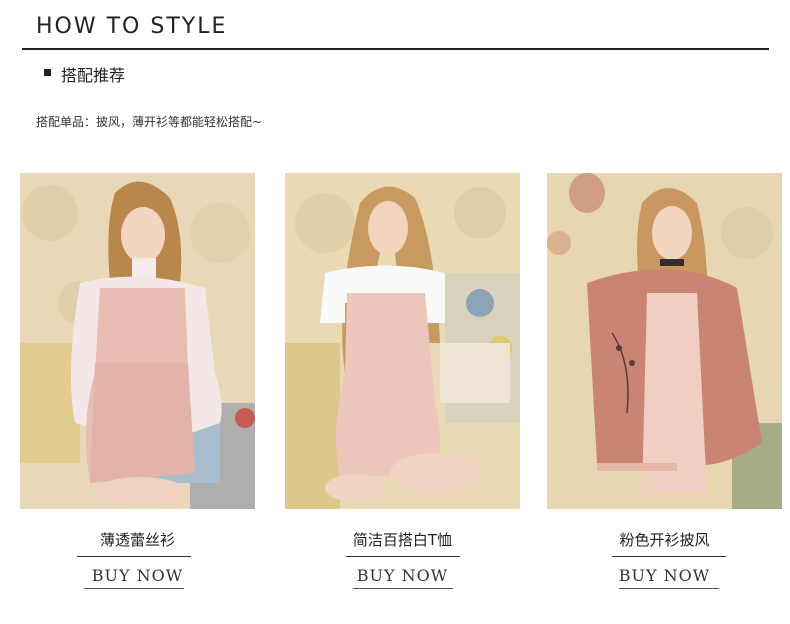  Describe the element at coordinates (132, 26) in the screenshot. I see `page-title: HOW TO STYLE` at that location.